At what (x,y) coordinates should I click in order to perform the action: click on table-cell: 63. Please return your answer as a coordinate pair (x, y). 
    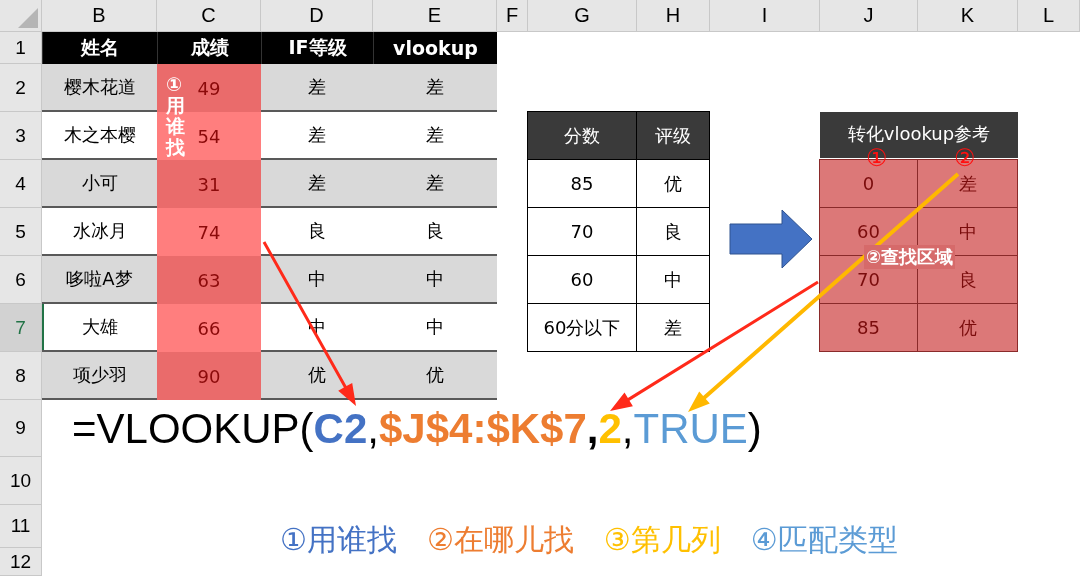
    Looking at the image, I should click on (209, 280).